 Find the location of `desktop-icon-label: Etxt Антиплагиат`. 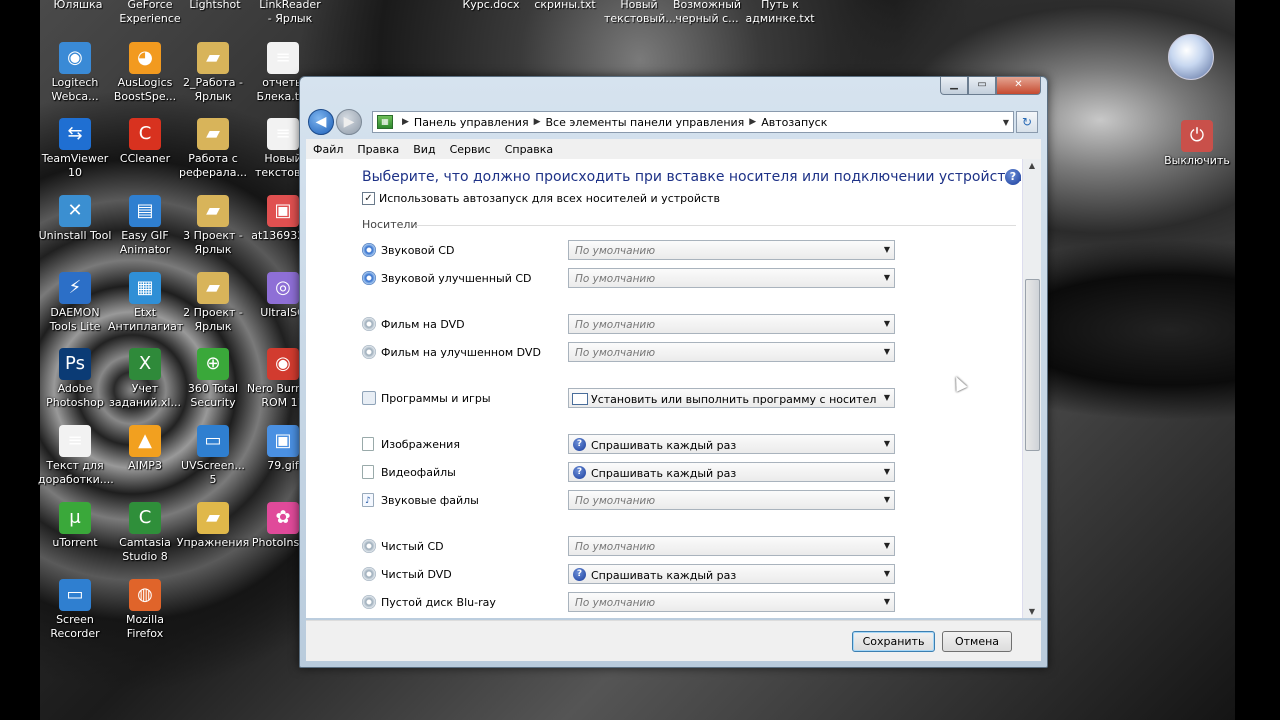

desktop-icon-label: Etxt Антиплагиат is located at coordinates (146, 319).